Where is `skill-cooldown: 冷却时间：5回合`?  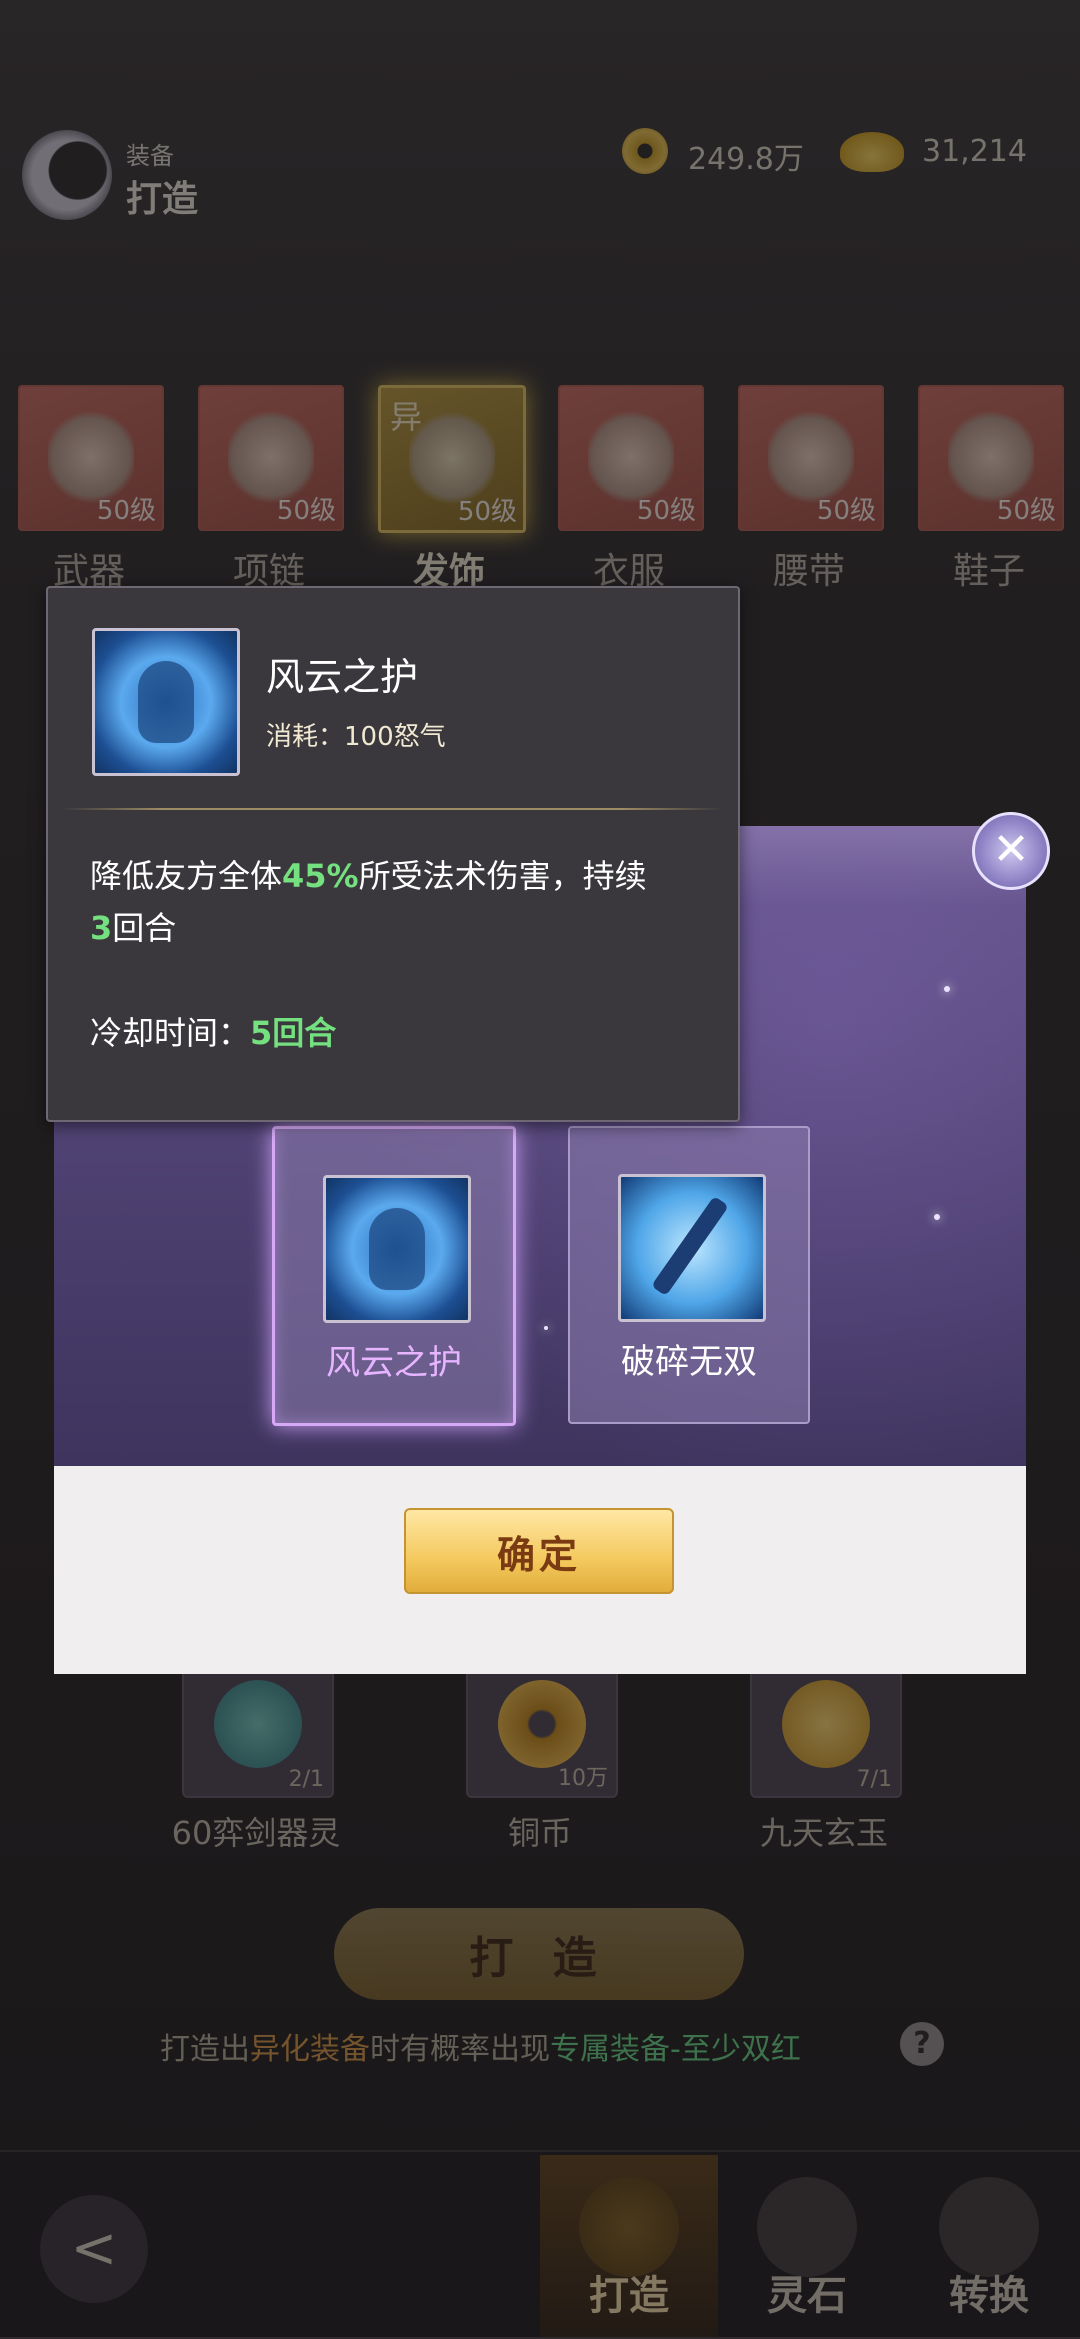
skill-cooldown: 冷却时间：5回合 is located at coordinates (213, 1031).